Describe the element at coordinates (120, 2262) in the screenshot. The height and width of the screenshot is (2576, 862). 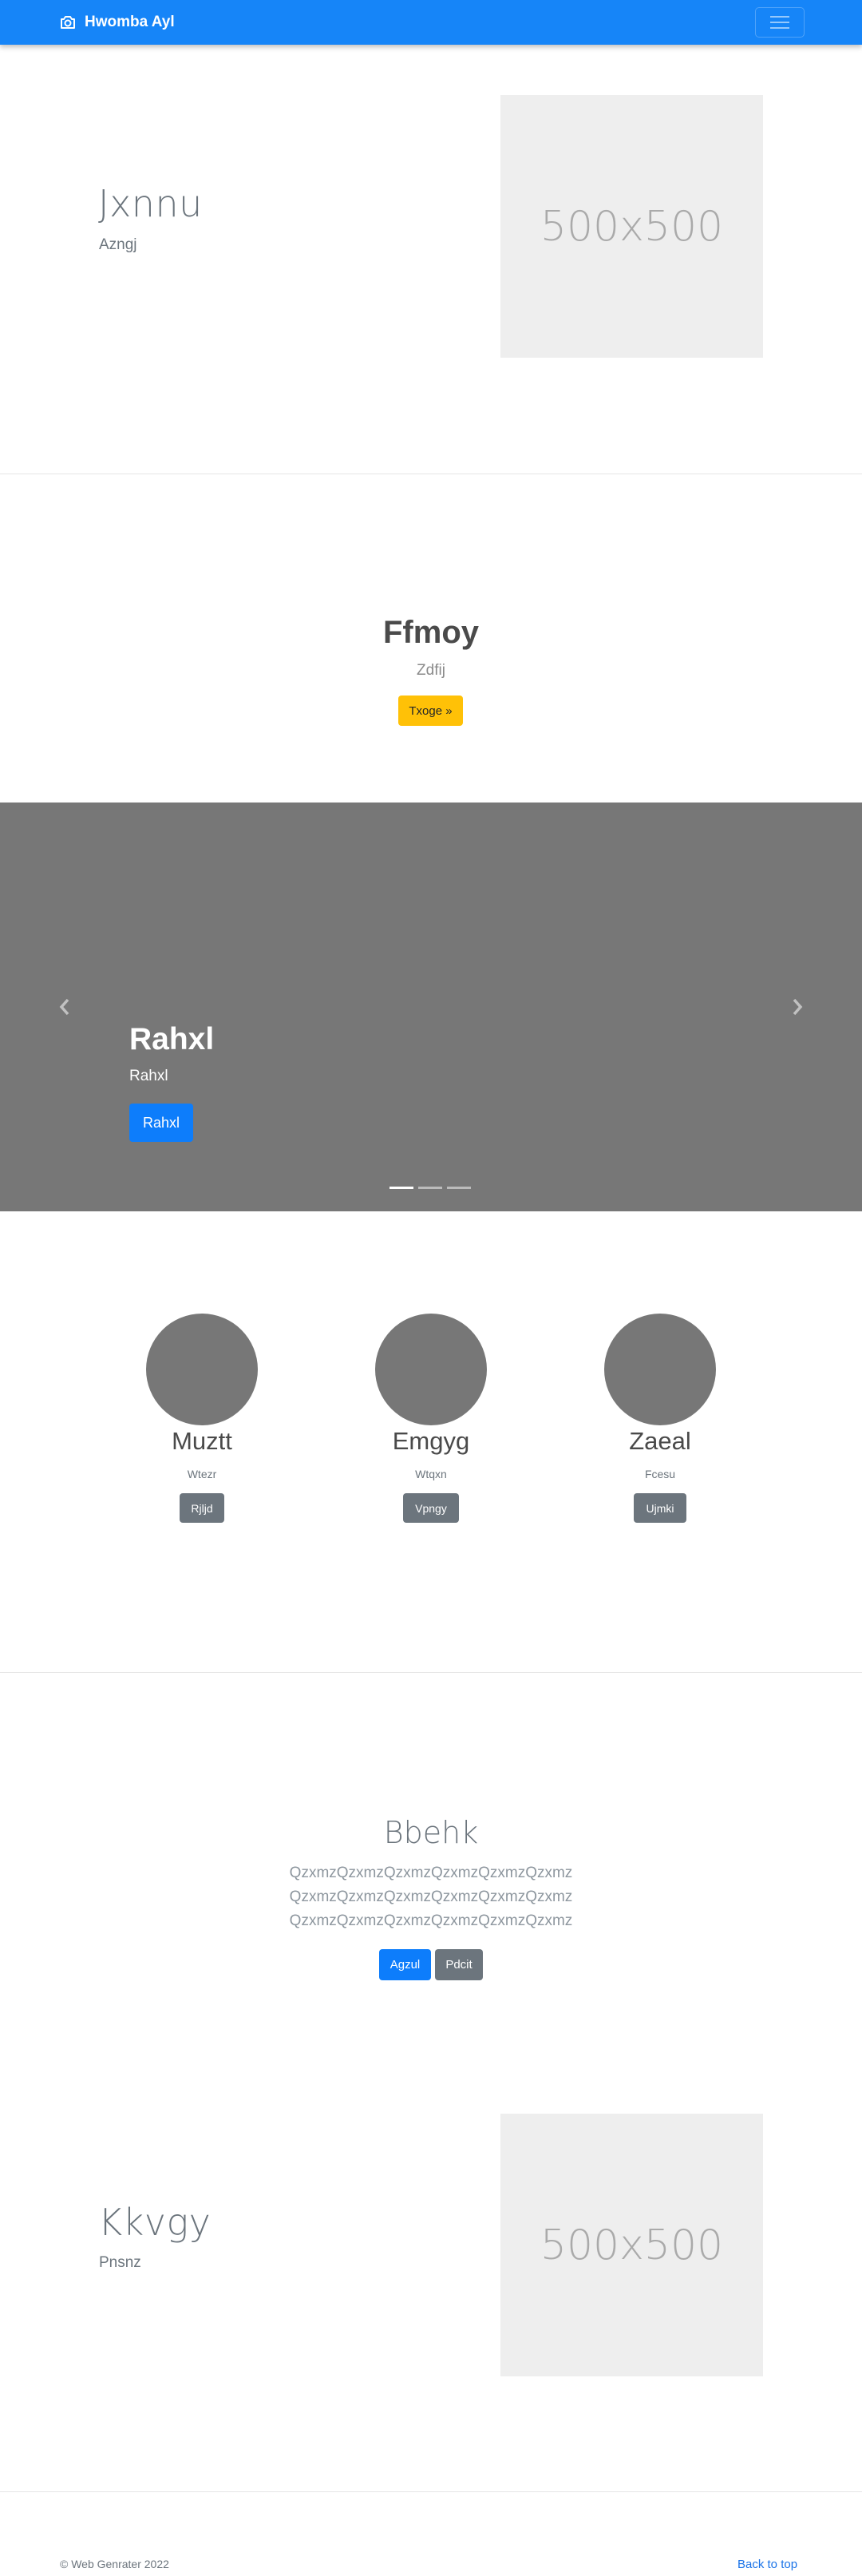
I see `hero2-subtitle: Pnsnz` at that location.